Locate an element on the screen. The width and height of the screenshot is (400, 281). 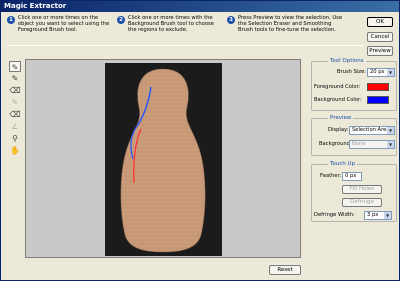
remove-from-selection-icon: ⌫ is located at coordinates (15, 114).